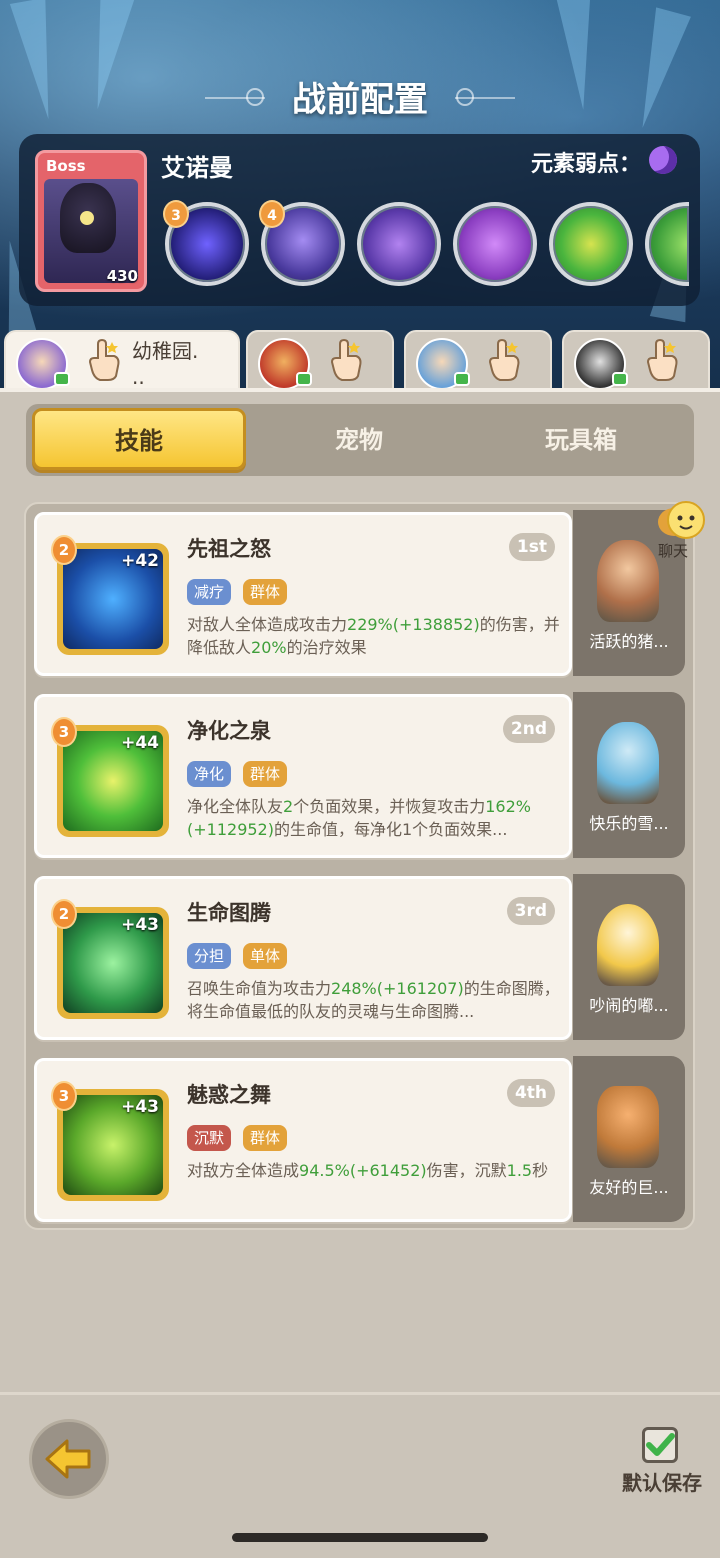 This screenshot has width=720, height=1558. Describe the element at coordinates (663, 160) in the screenshot. I see `moon-icon` at that location.